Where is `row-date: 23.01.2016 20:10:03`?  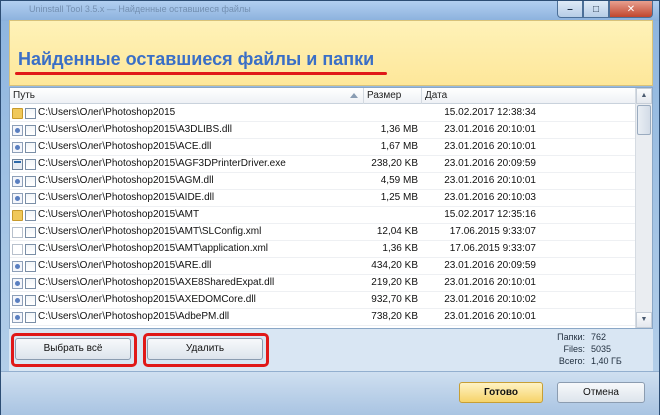 row-date: 23.01.2016 20:10:03 is located at coordinates (490, 197).